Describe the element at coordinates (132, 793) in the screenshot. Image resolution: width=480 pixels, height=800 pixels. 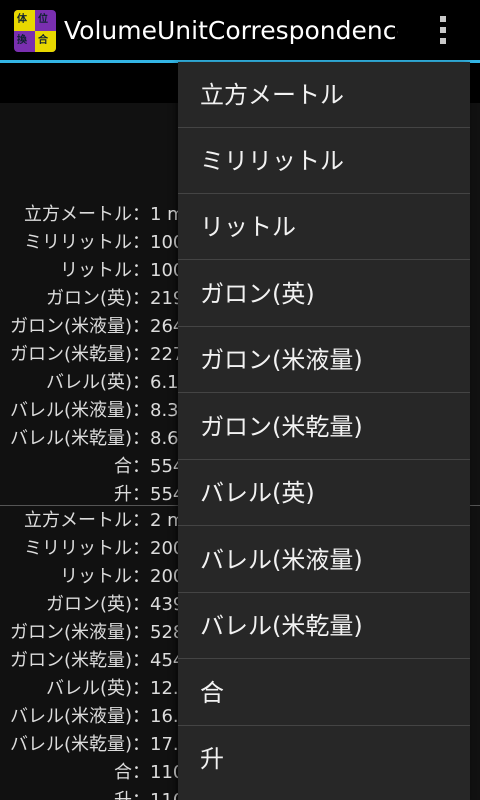
I see `unit-label: 升：` at that location.